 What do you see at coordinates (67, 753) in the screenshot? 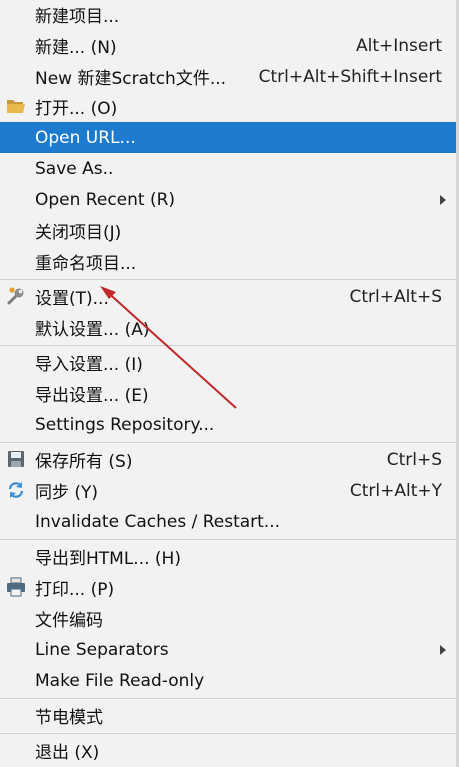
I see `menu-item-label: 退出 (X)` at bounding box center [67, 753].